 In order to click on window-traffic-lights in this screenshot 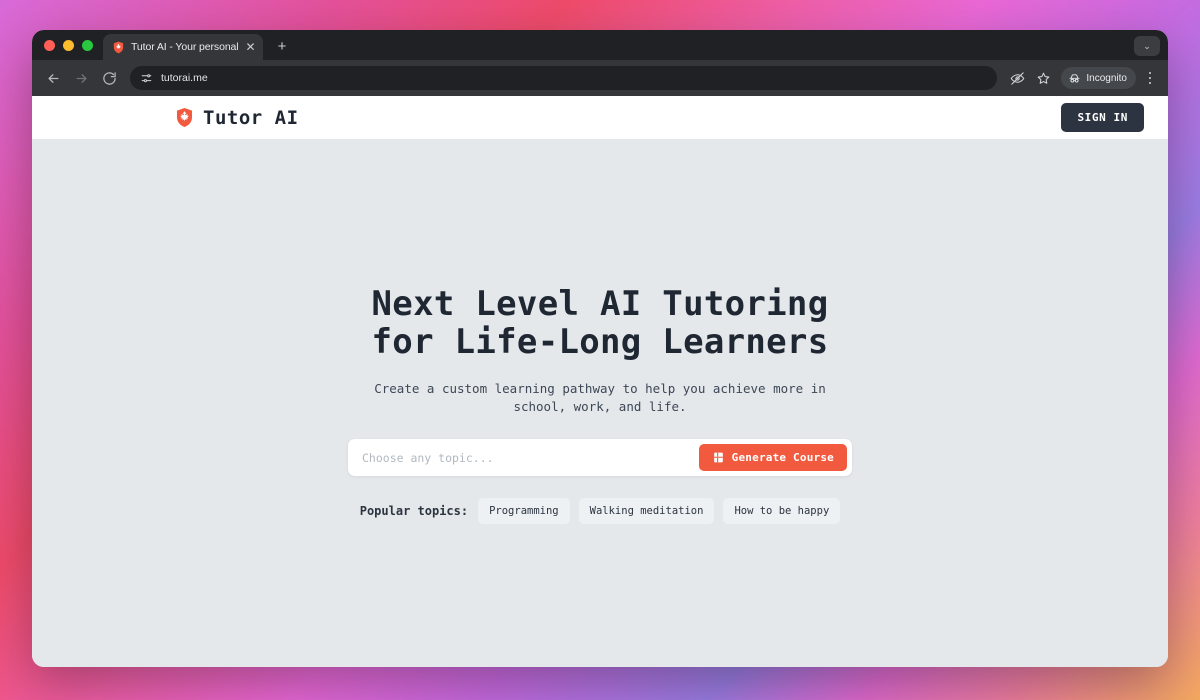, I will do `click(72, 45)`.